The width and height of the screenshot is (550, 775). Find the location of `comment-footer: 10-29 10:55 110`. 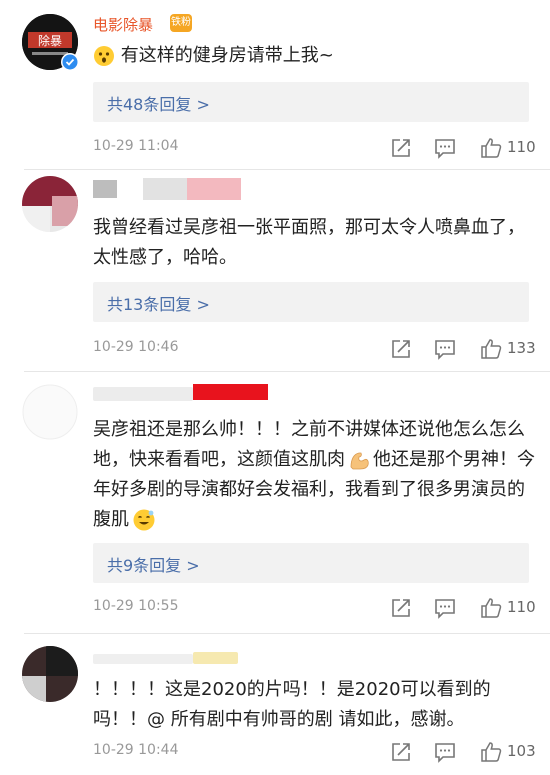

comment-footer: 10-29 10:55 110 is located at coordinates (315, 608).